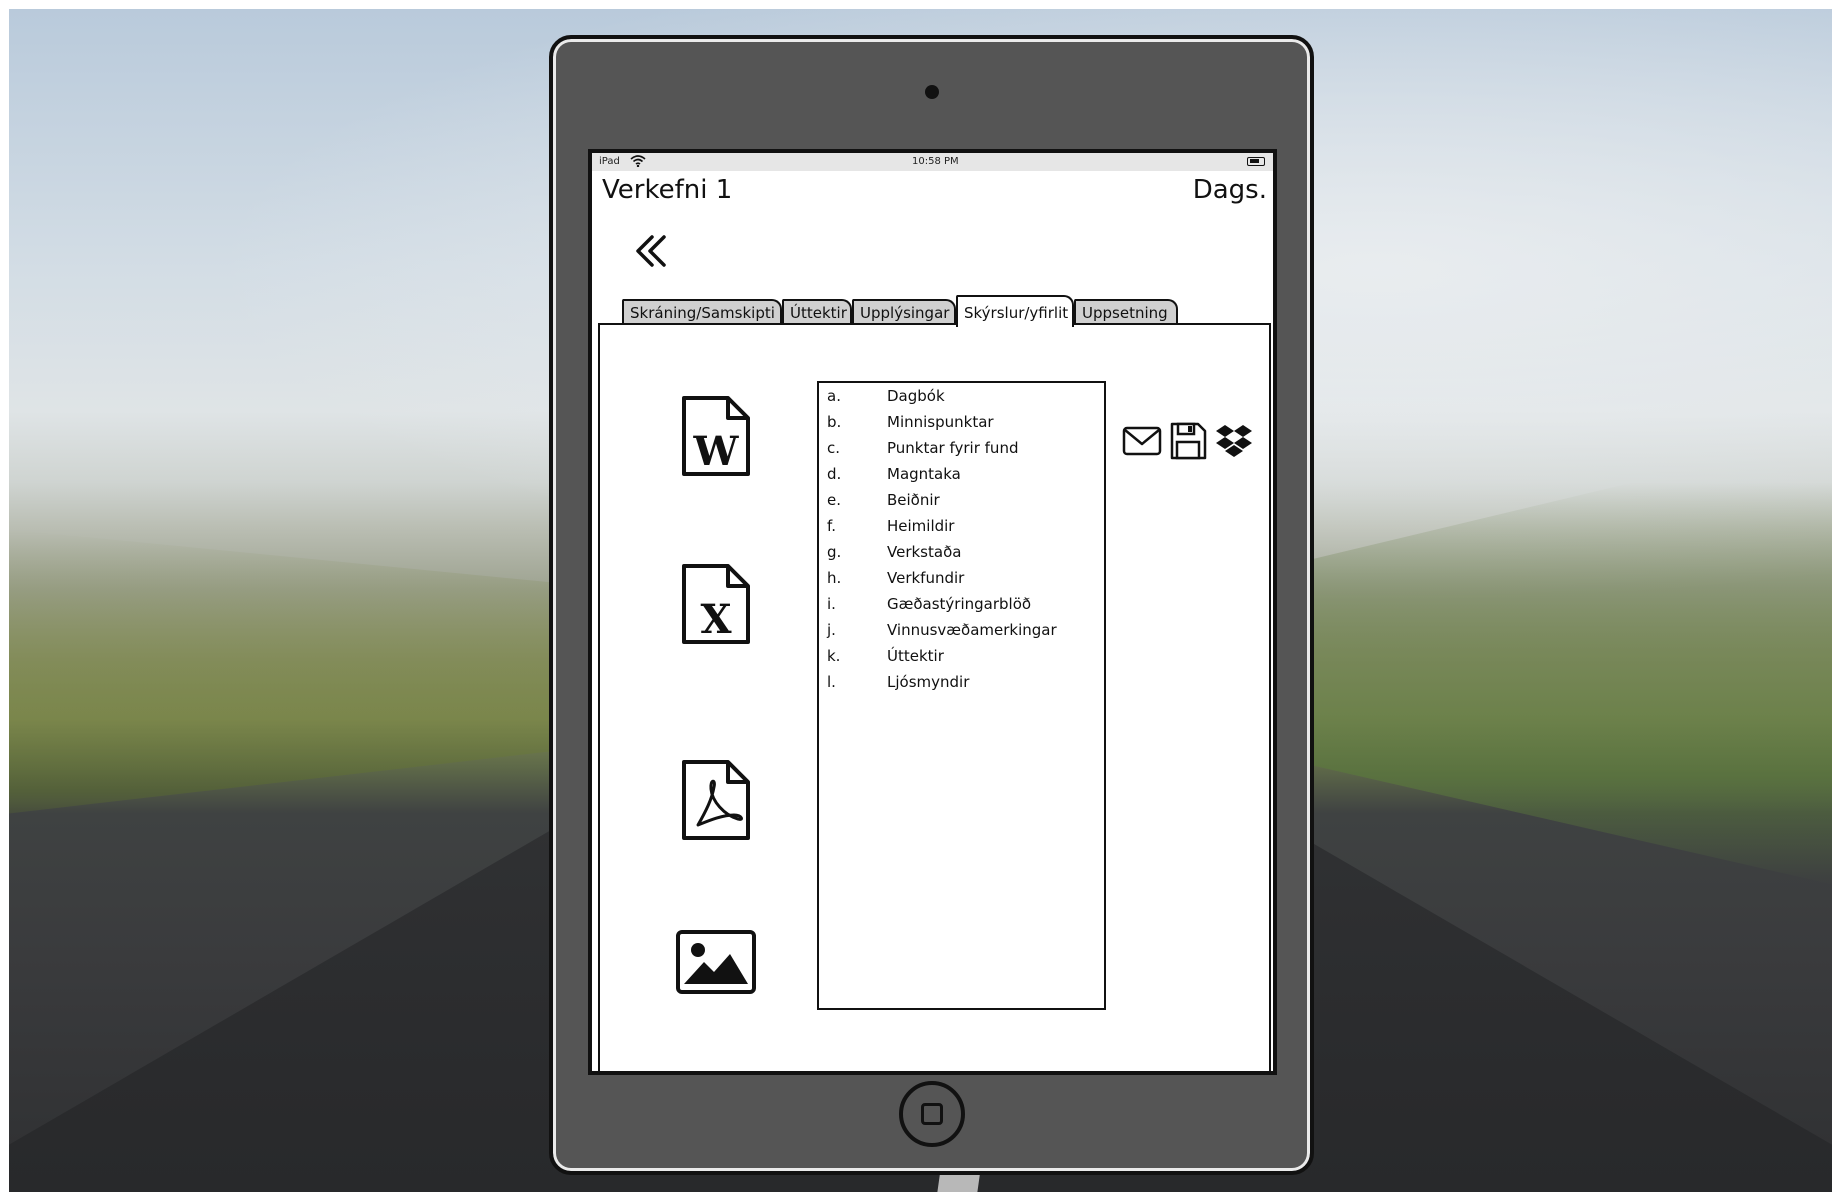 The height and width of the screenshot is (1192, 1832). Describe the element at coordinates (953, 448) in the screenshot. I see `item-name: Punktar fyrir fund` at that location.